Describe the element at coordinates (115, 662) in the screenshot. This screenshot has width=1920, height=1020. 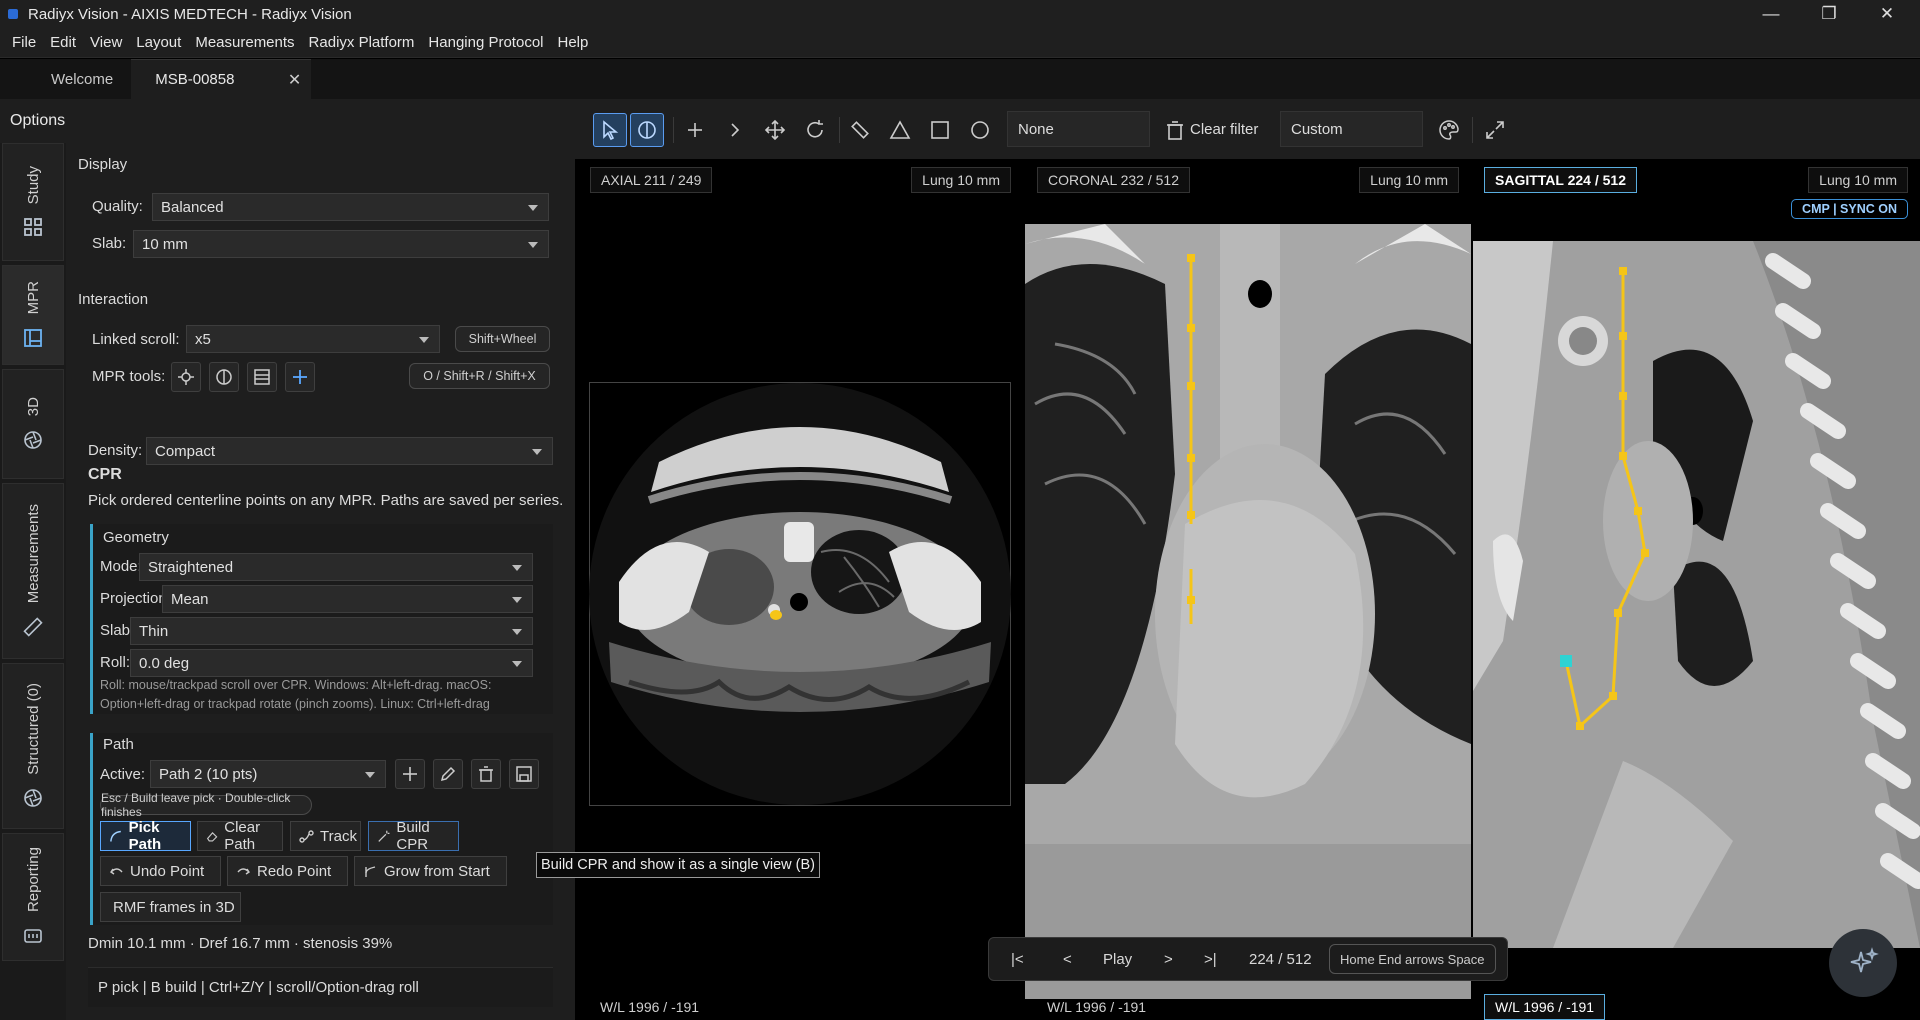
I see `roll-label: Roll:` at that location.